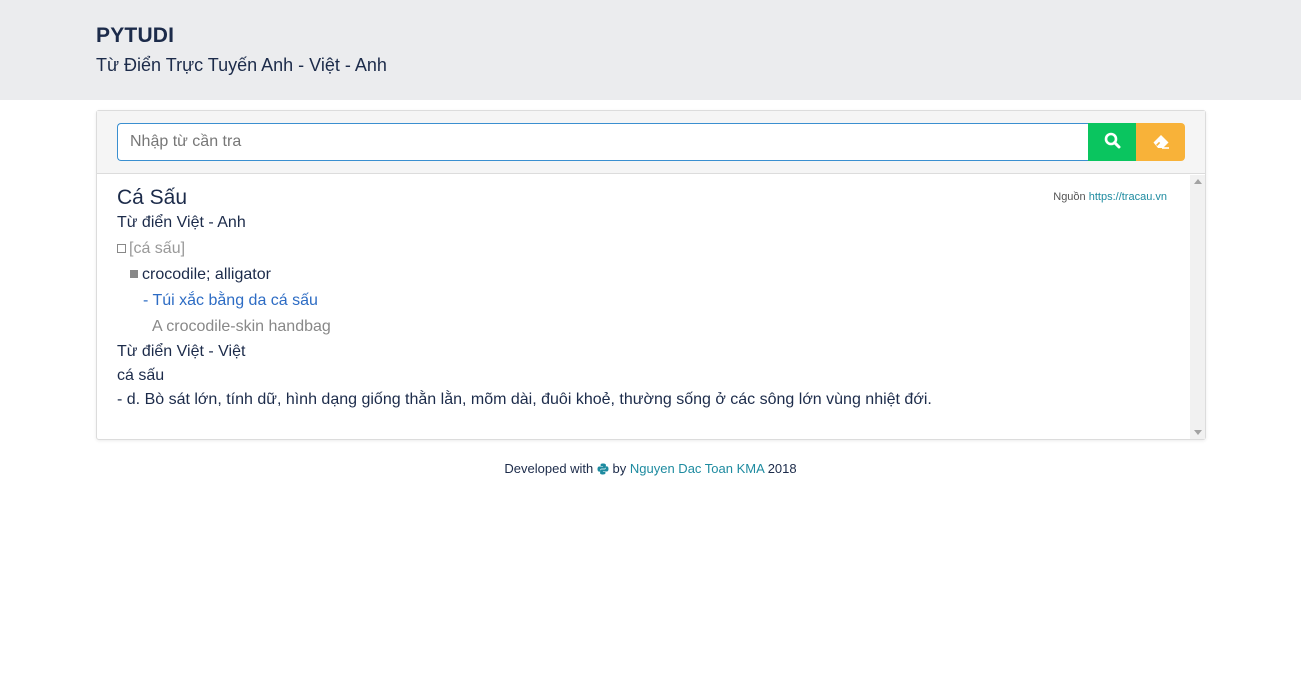 The image size is (1301, 678). Describe the element at coordinates (135, 35) in the screenshot. I see `brand-title: PYTUDI` at that location.